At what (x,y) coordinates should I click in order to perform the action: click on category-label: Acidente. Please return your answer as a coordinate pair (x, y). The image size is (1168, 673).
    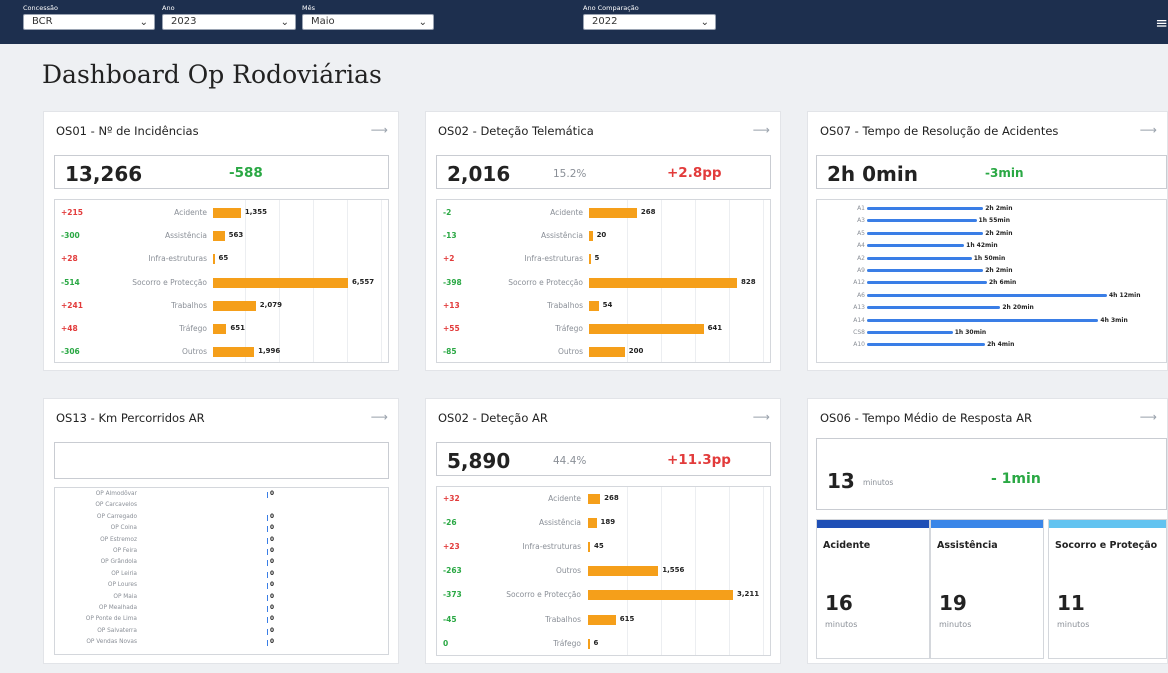
    Looking at the image, I should click on (190, 212).